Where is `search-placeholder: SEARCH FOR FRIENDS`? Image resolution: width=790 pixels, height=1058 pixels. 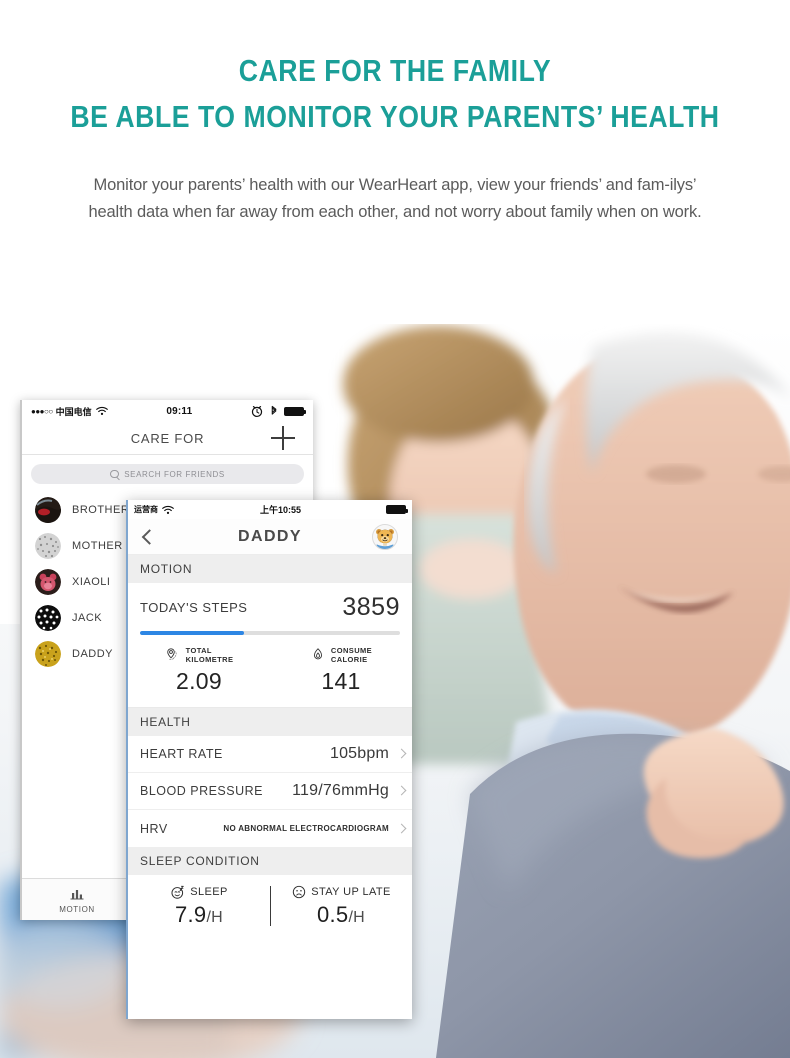
search-placeholder: SEARCH FOR FRIENDS is located at coordinates (174, 474).